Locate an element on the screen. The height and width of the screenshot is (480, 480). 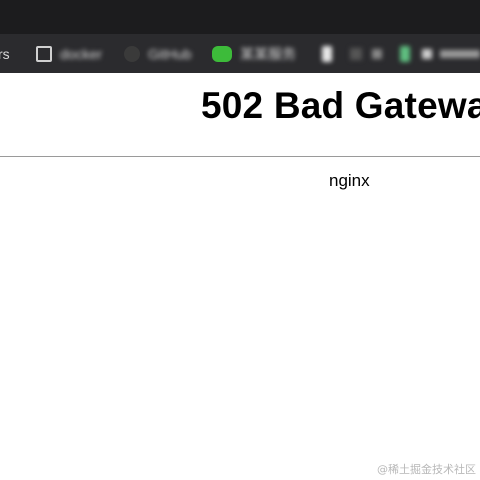
chat-icon is located at coordinates (222, 53).